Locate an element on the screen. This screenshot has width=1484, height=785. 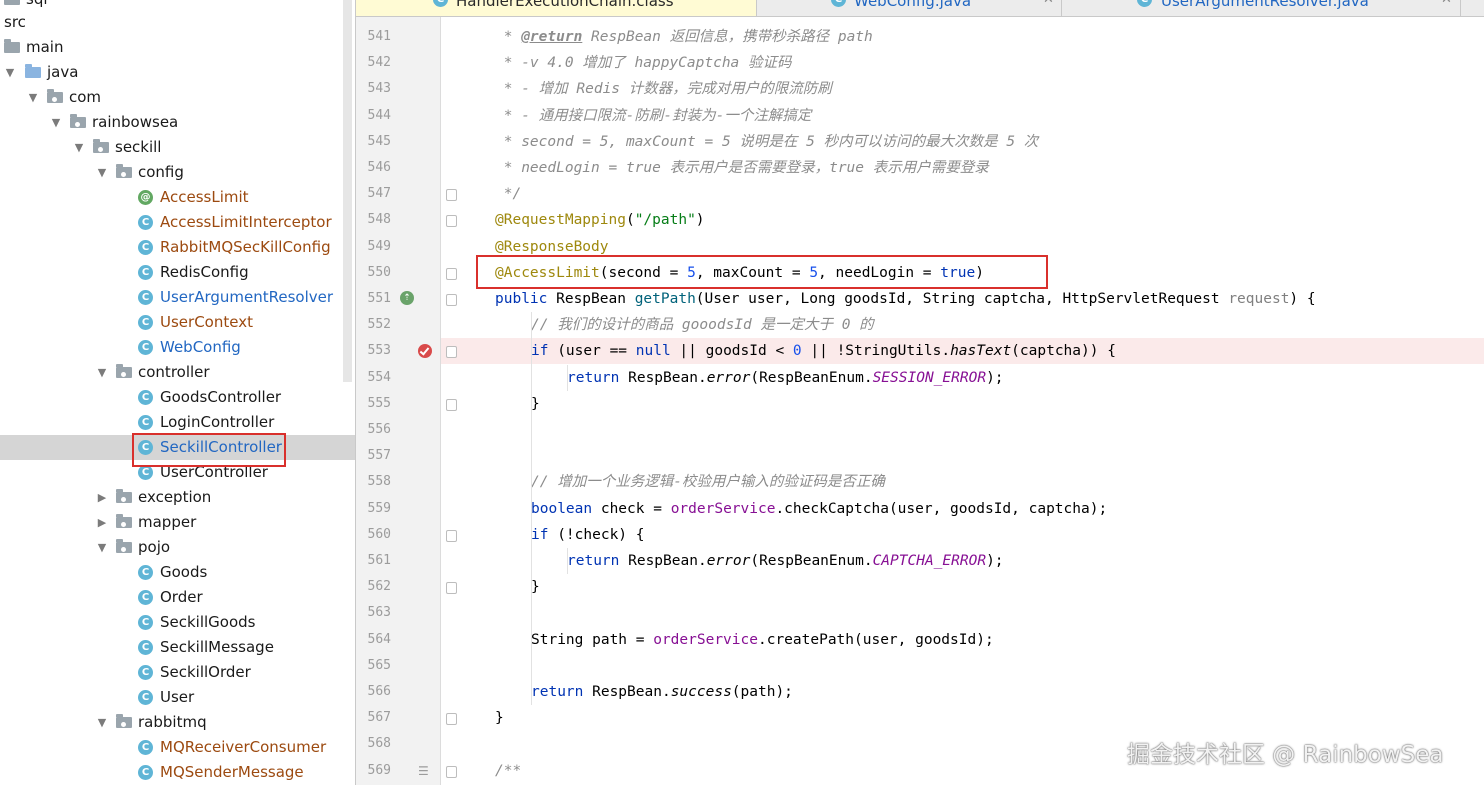
tree-item-webconfig: C WebConfig is located at coordinates (177, 347).